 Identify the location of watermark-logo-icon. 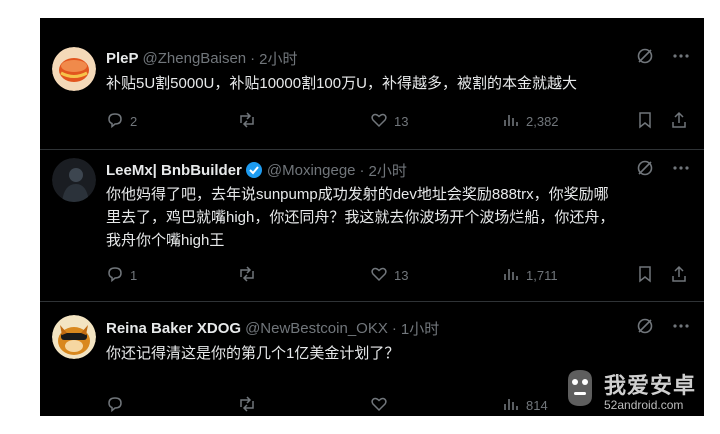
(580, 390).